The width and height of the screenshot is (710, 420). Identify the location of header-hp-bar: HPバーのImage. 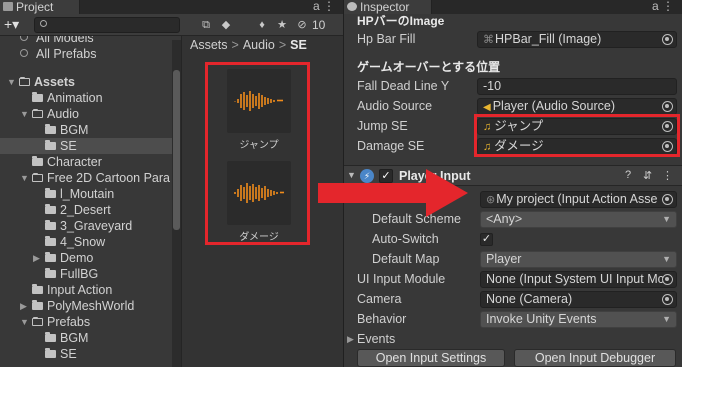
(513, 21).